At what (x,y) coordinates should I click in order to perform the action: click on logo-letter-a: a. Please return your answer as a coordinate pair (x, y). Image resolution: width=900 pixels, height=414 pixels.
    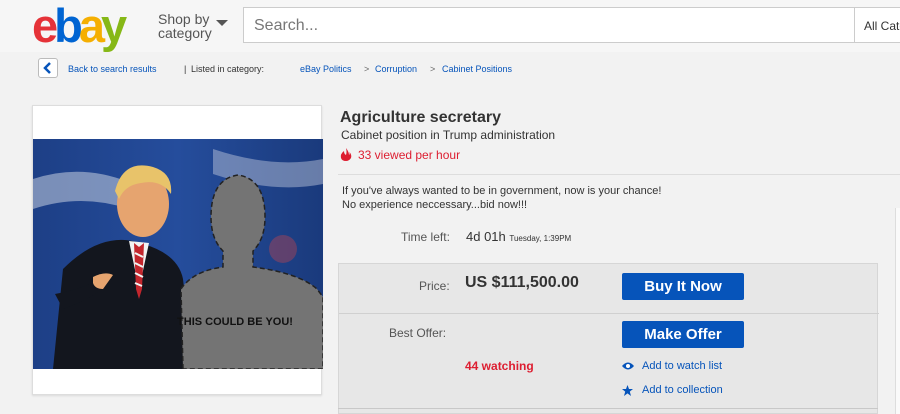
    Looking at the image, I should click on (91, 26).